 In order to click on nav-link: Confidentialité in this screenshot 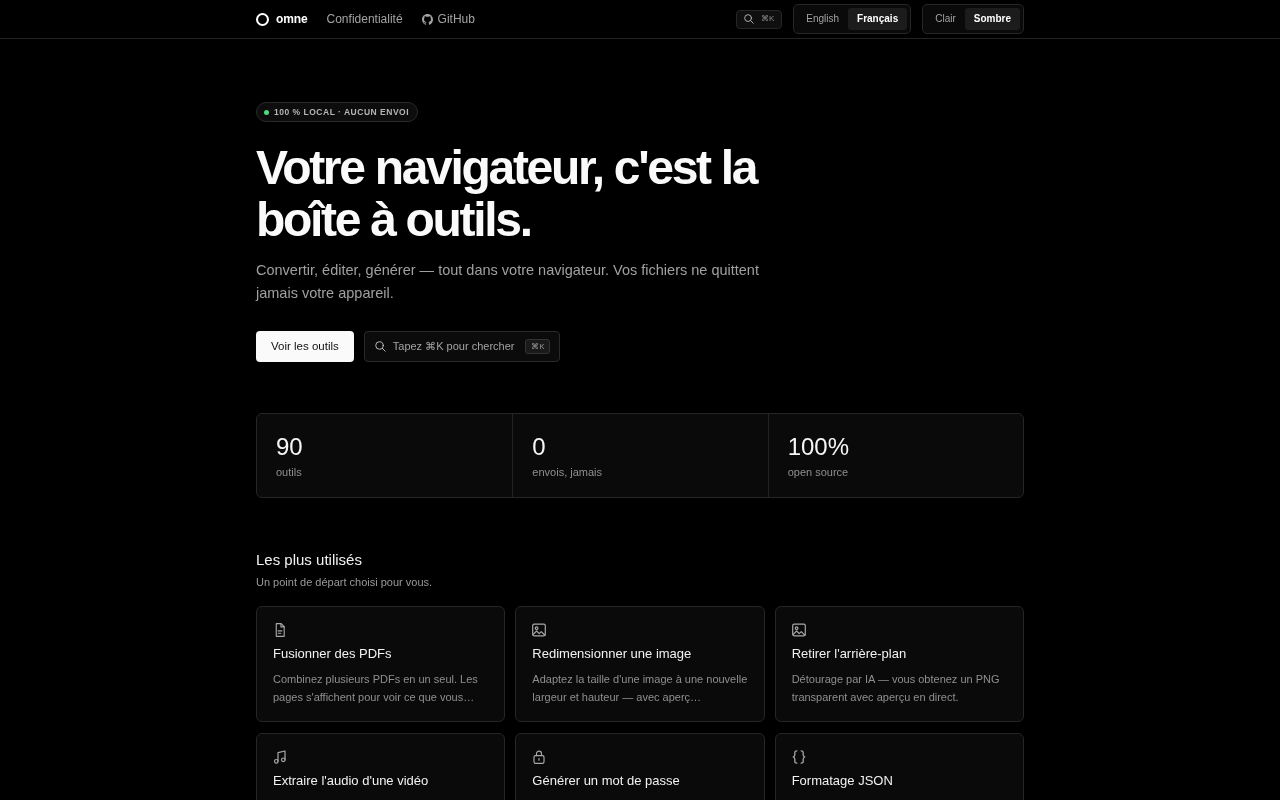, I will do `click(364, 19)`.